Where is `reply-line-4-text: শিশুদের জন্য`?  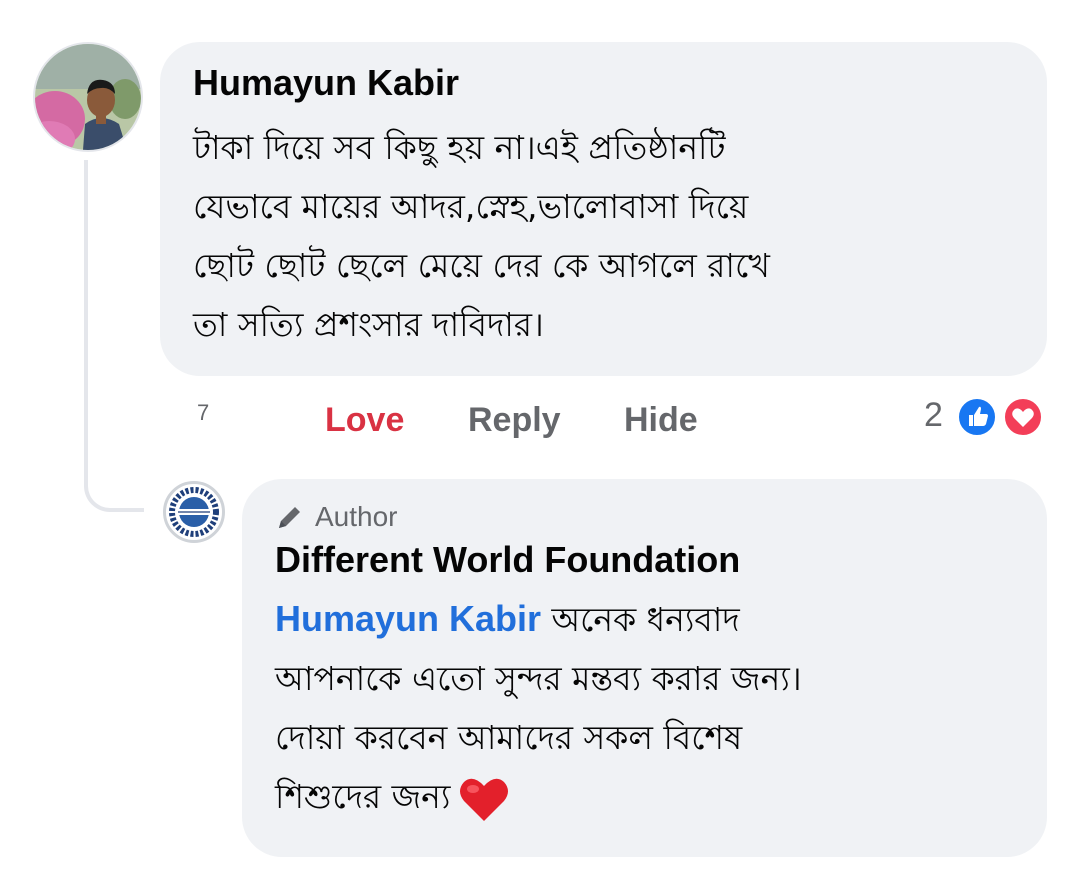
reply-line-4-text: শিশুদের জন্য is located at coordinates (363, 796).